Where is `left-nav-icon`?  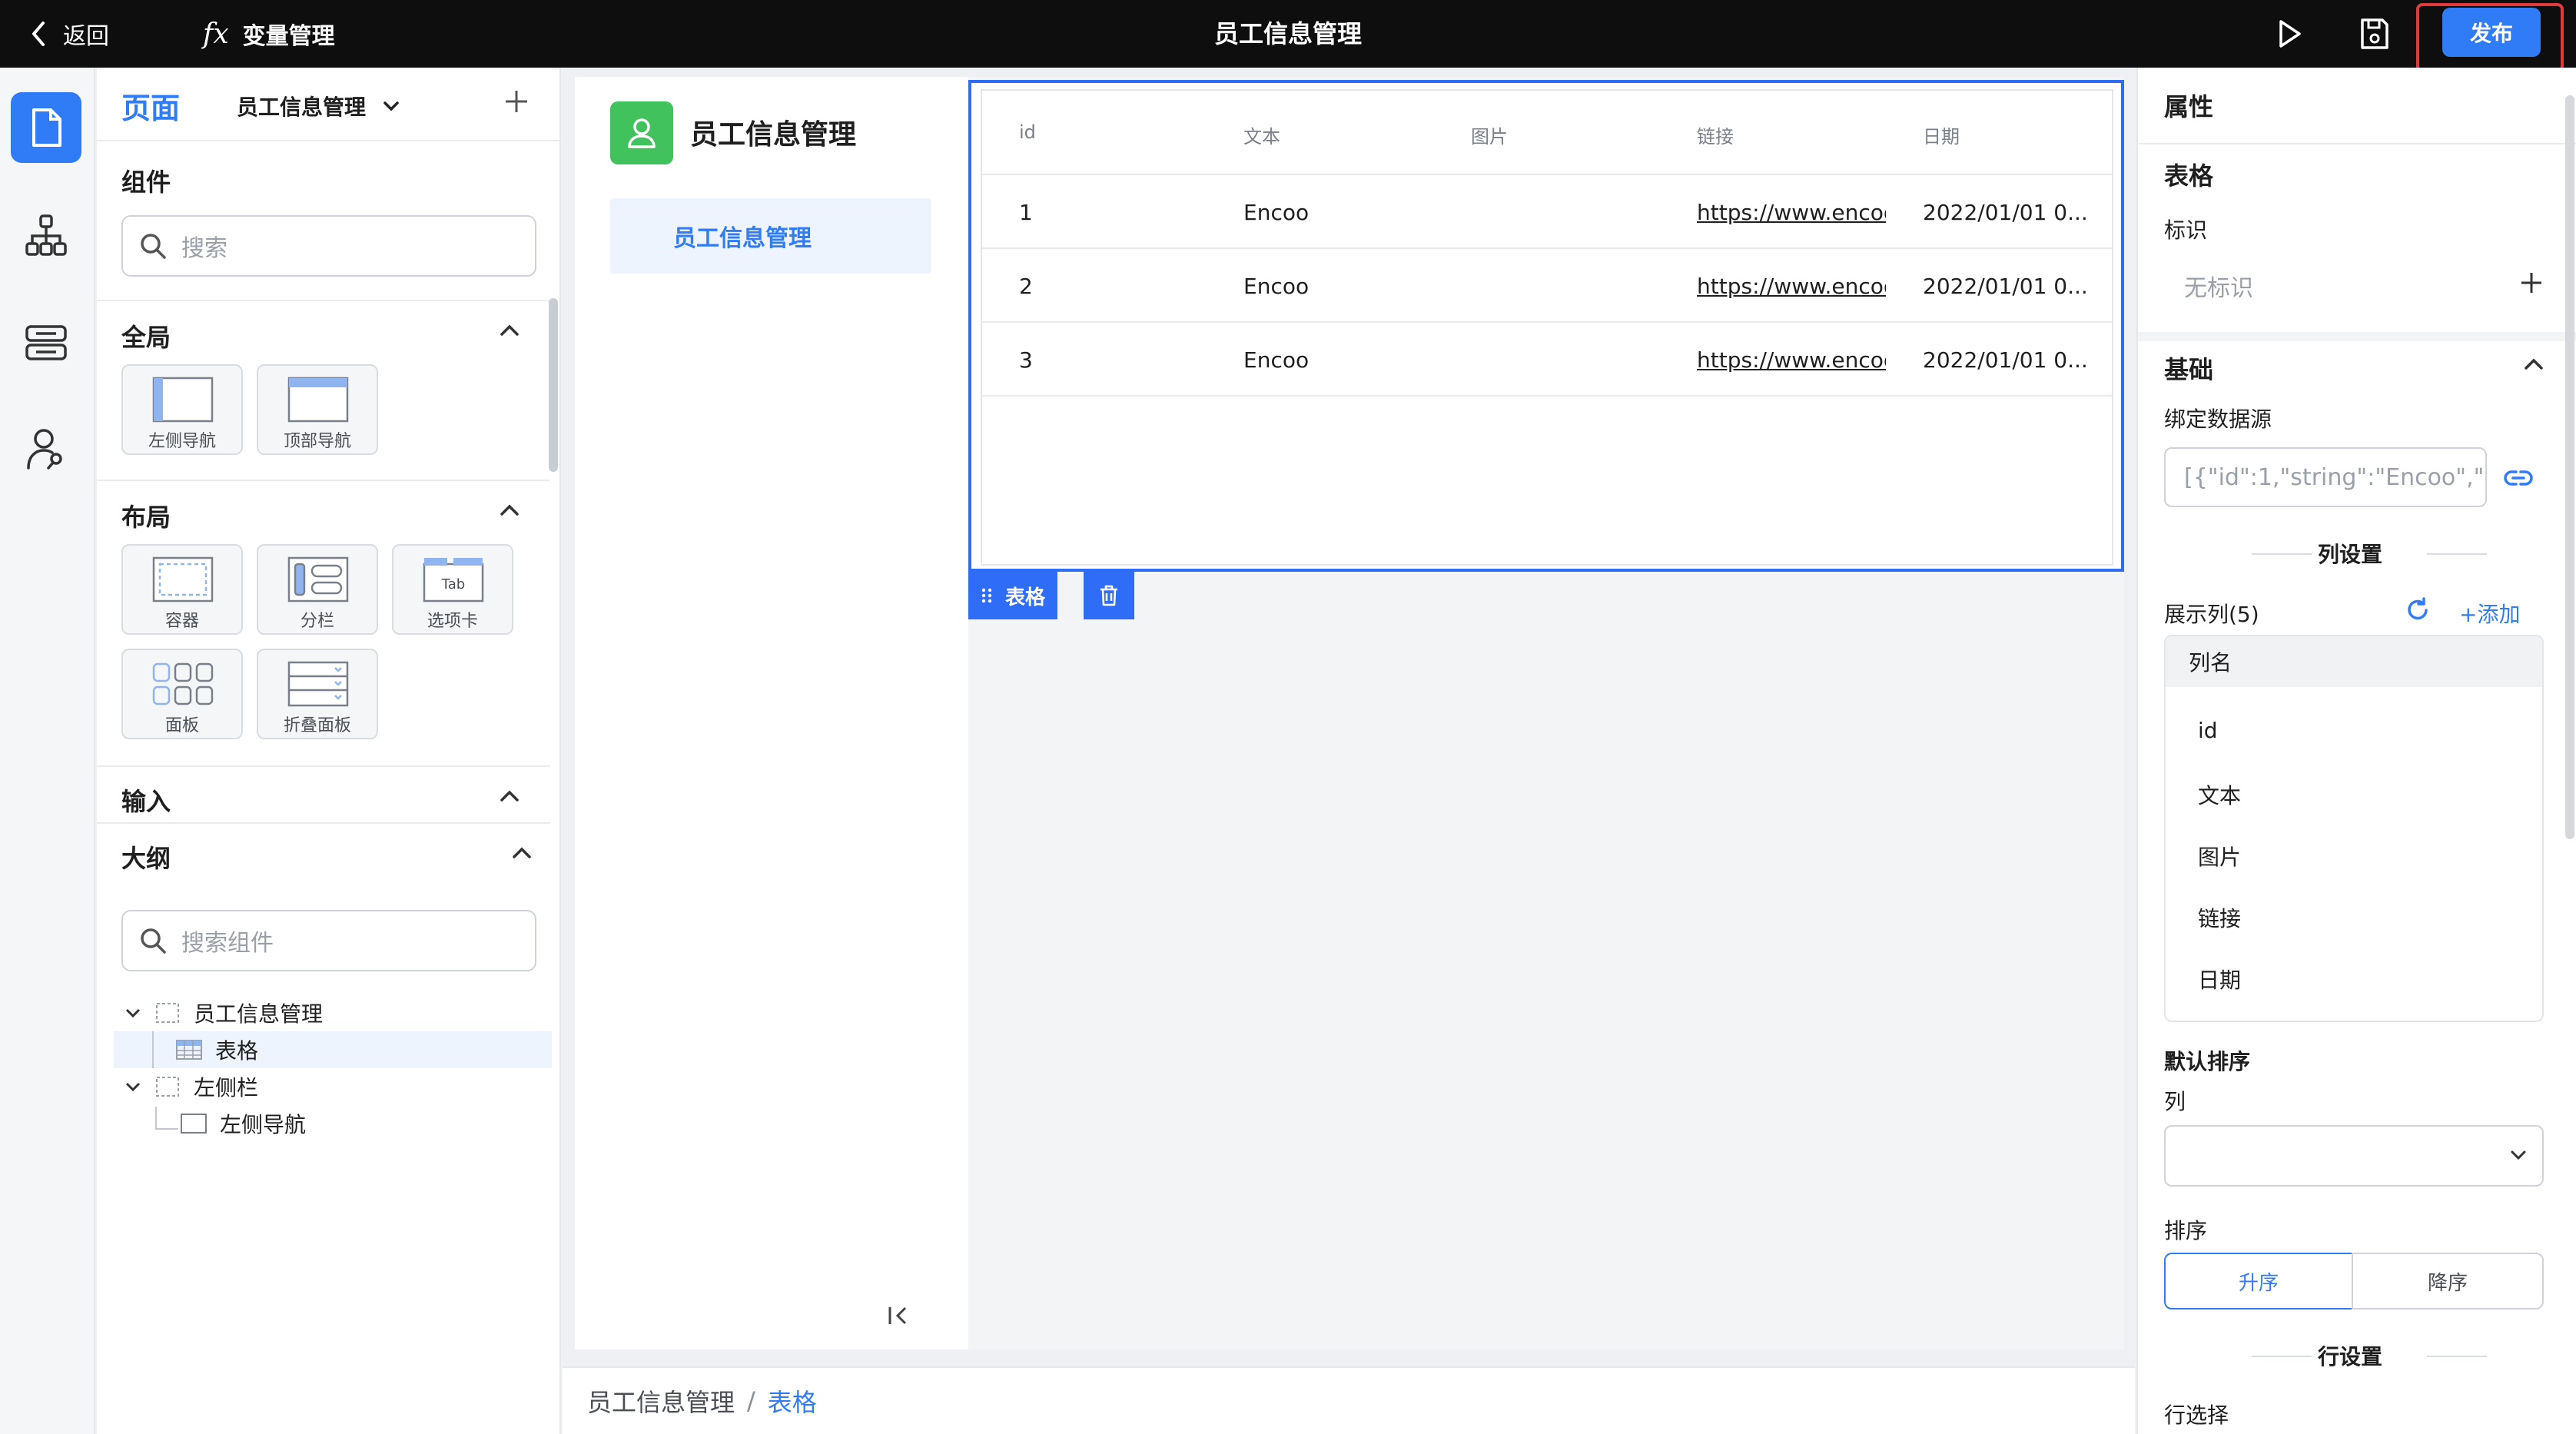
left-nav-icon is located at coordinates (183, 400).